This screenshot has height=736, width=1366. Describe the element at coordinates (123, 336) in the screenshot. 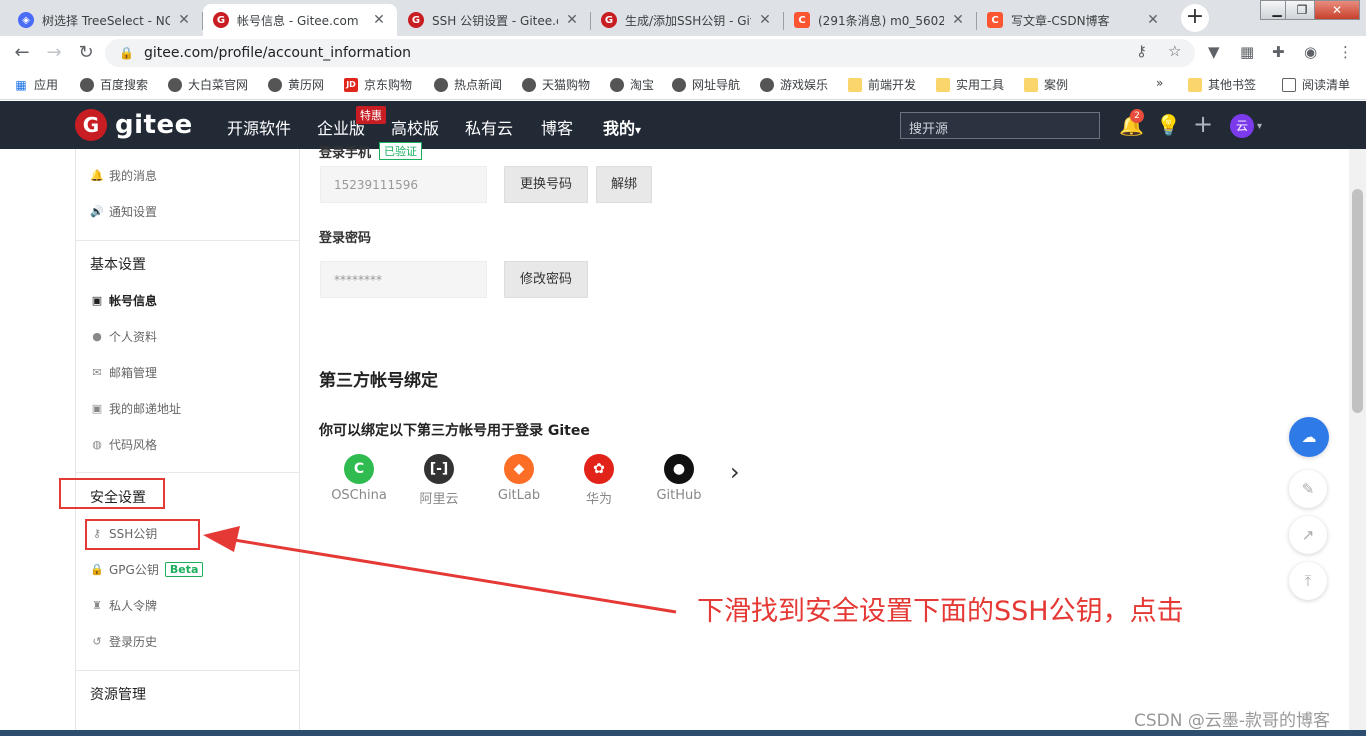

I see `sidebar-item-profile: ● 个人资料` at that location.